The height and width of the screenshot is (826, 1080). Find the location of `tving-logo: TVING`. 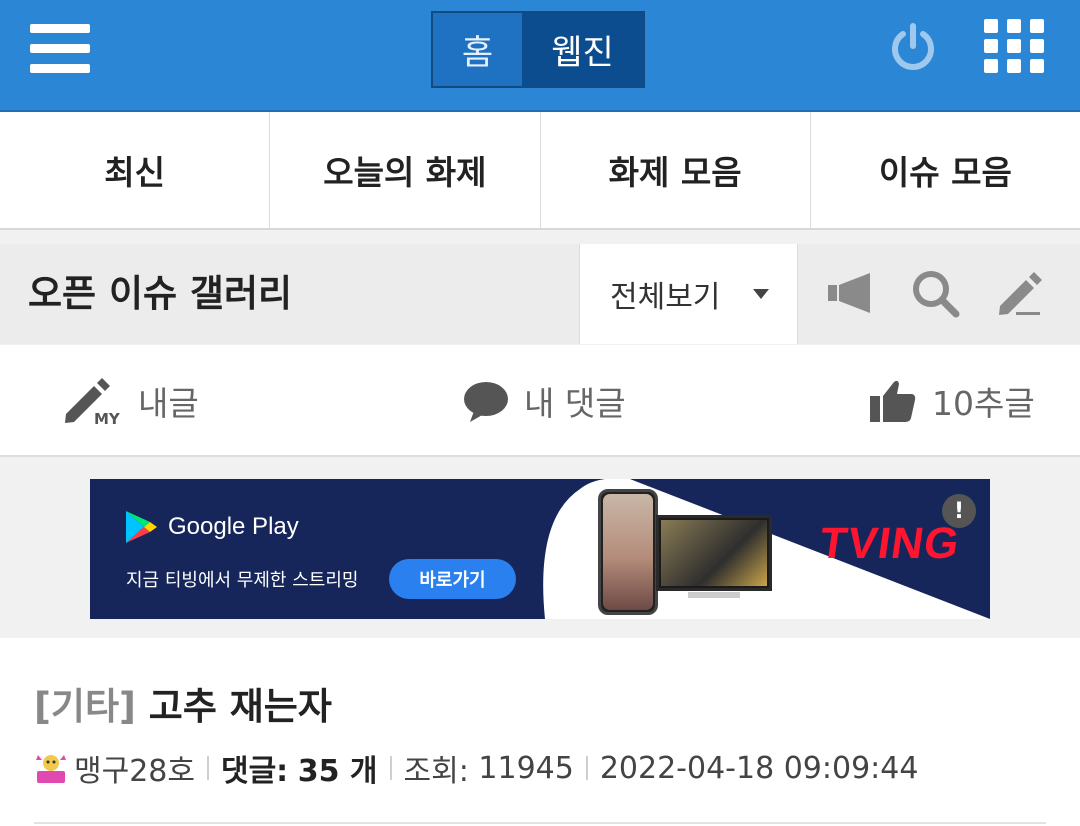

tving-logo: TVING is located at coordinates (889, 543).